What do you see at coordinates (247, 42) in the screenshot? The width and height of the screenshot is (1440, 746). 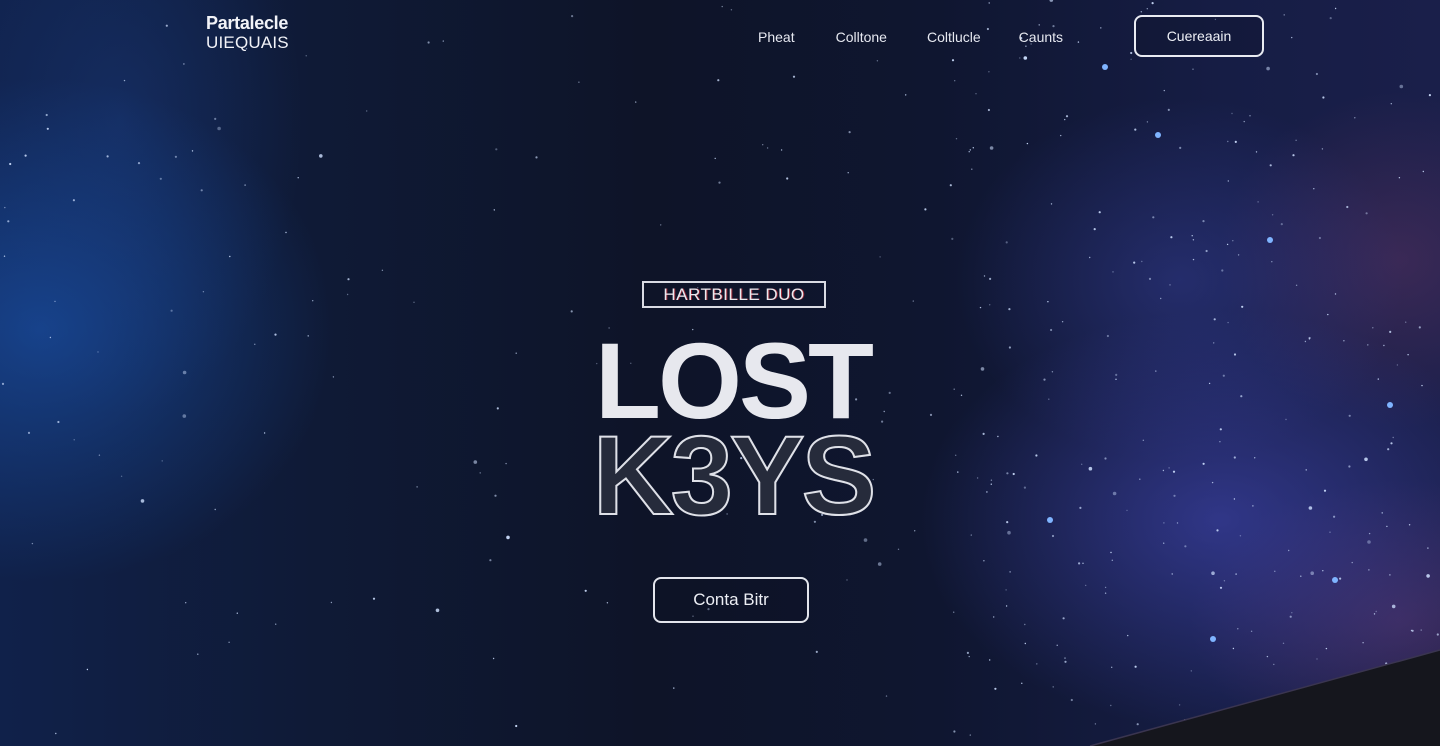 I see `brand-logo-line2: UIEQUAIS` at bounding box center [247, 42].